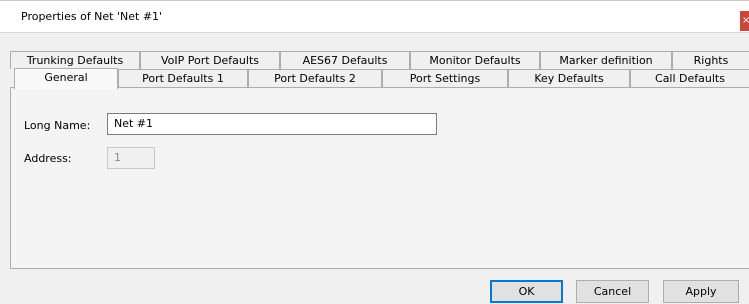 The height and width of the screenshot is (304, 749). I want to click on tab-label: VoIP Port Defaults, so click(209, 60).